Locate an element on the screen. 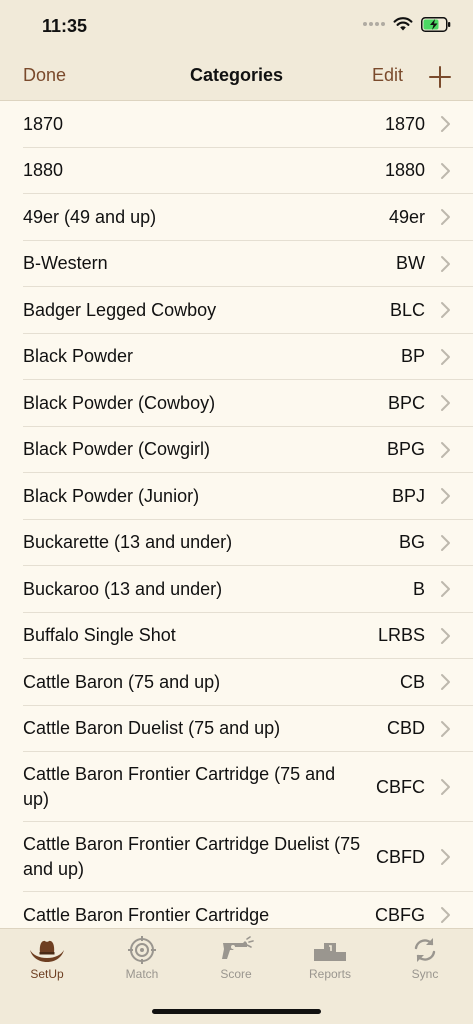  status-bar: 11:35 is located at coordinates (236, 26).